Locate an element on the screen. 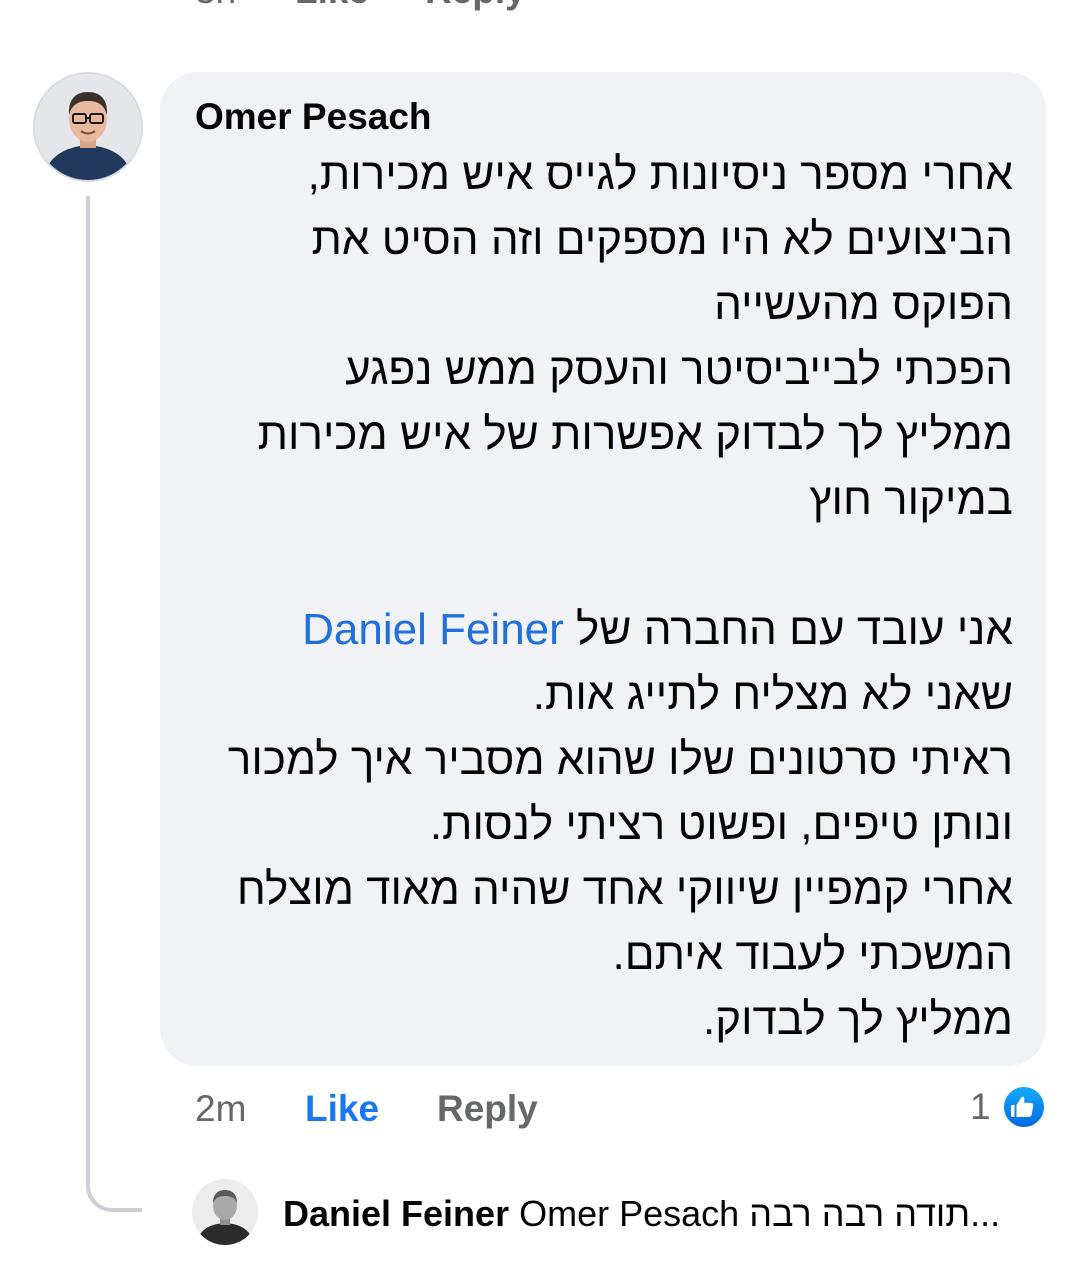 Image resolution: width=1080 pixels, height=1277 pixels. comment-author-avatar is located at coordinates (88, 127).